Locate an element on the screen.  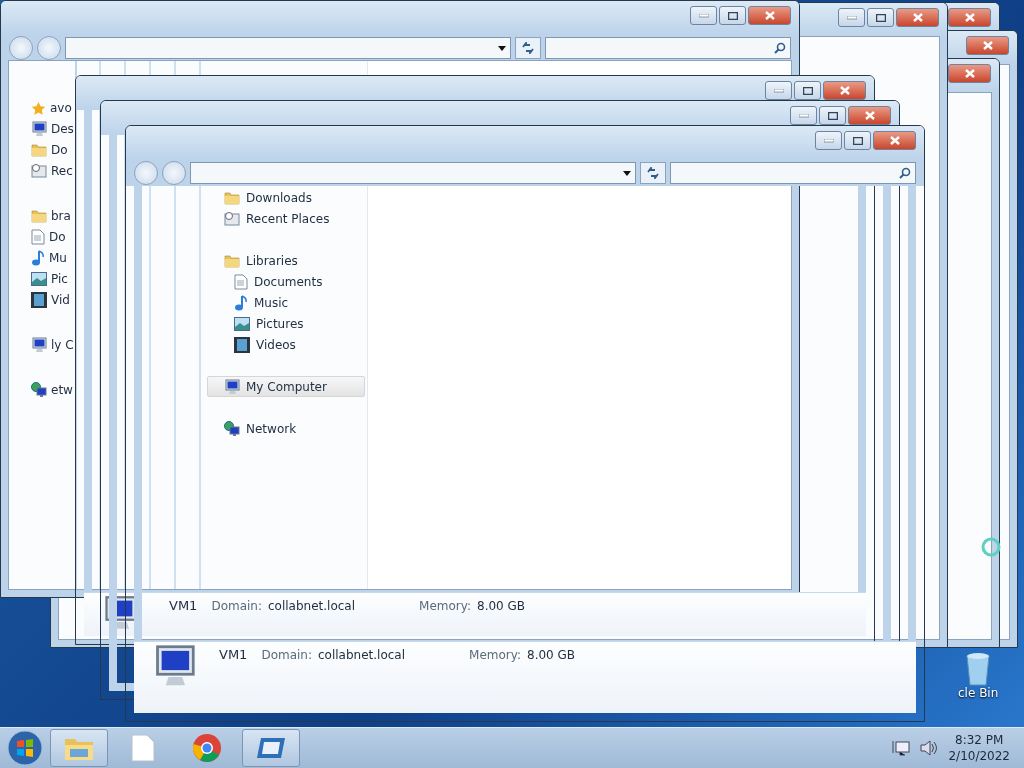
nav-item: Downloads is located at coordinates (286, 197).